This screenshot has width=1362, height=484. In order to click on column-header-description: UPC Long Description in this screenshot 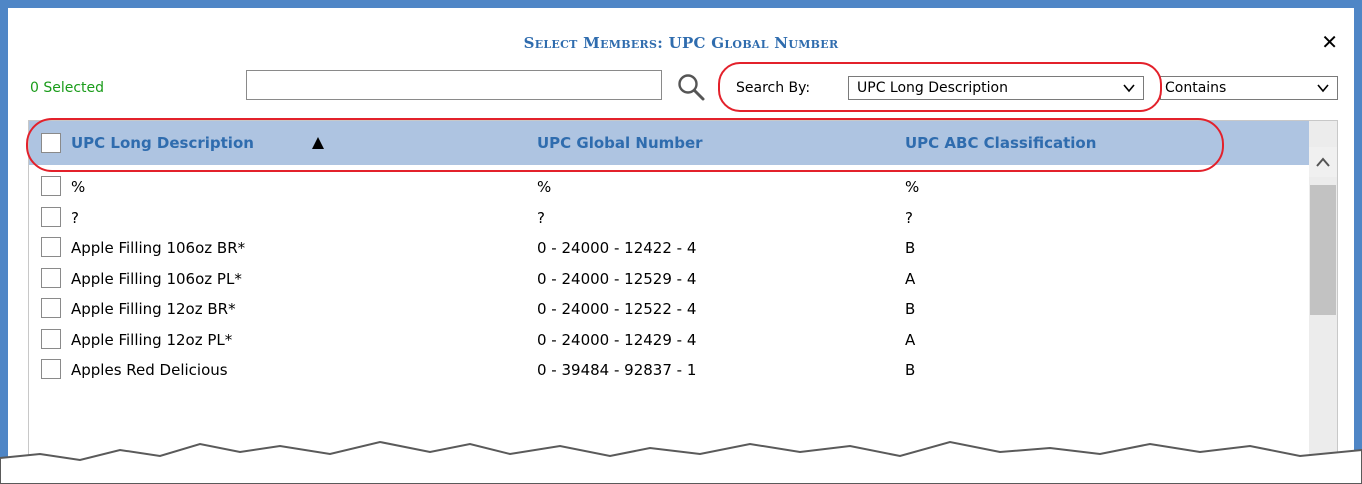, I will do `click(162, 143)`.